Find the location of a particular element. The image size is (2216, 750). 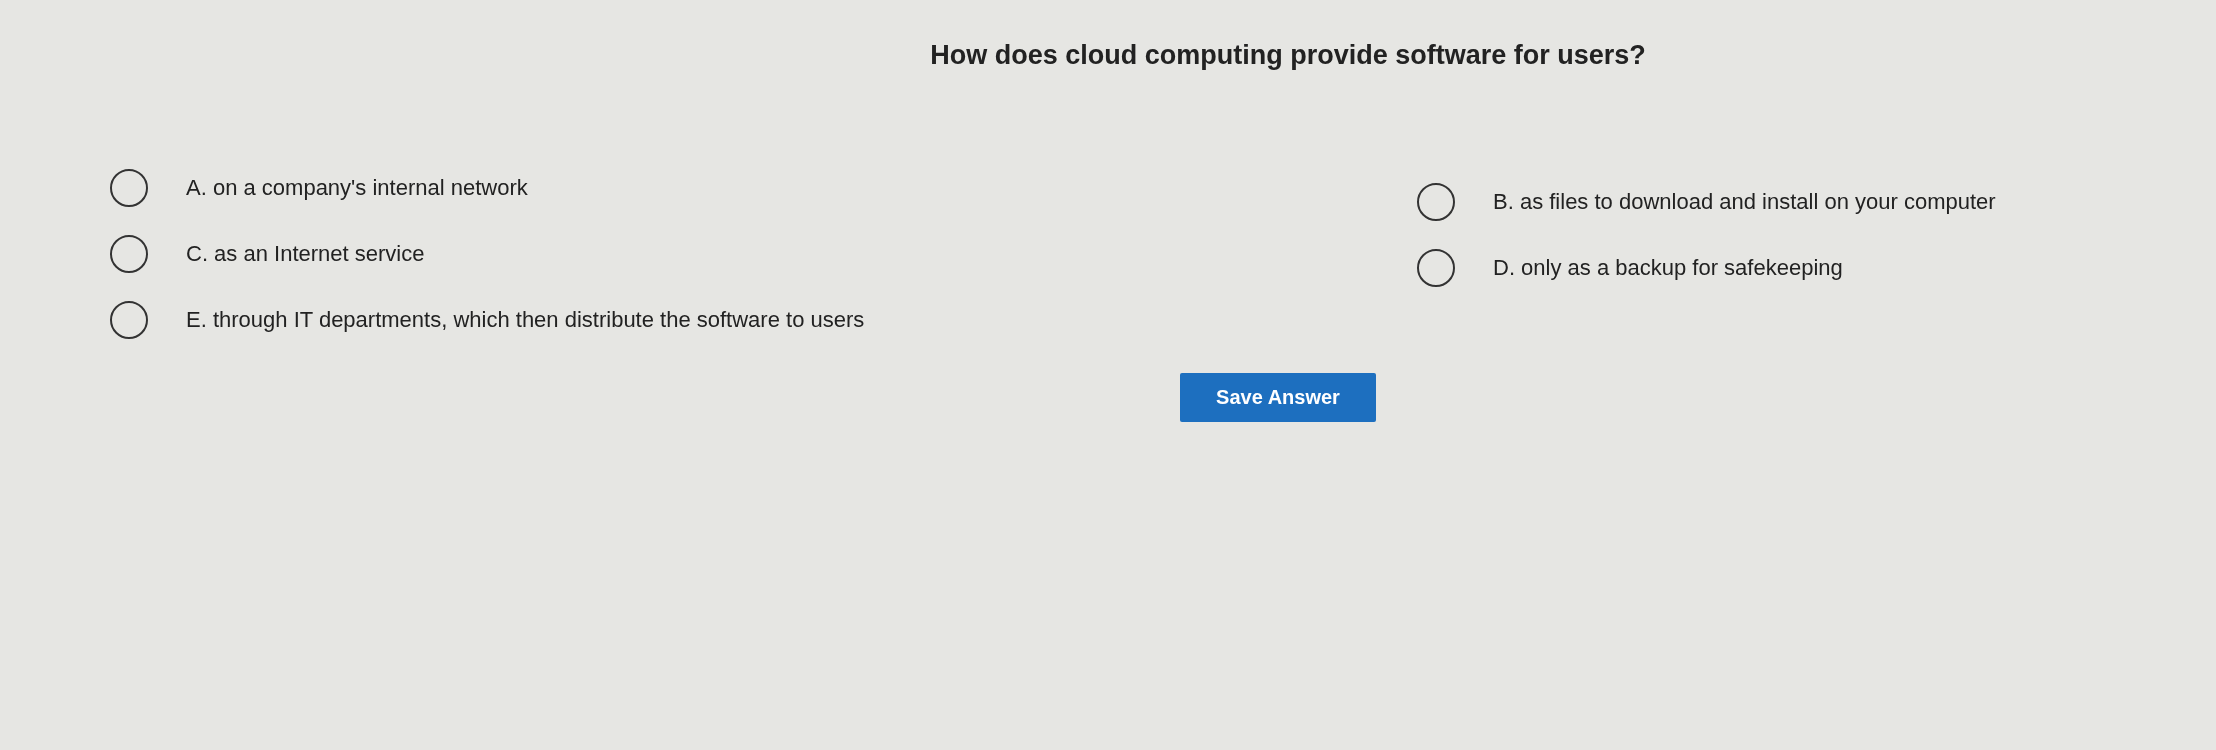

save-answer-button: Save Answer is located at coordinates (1278, 397).